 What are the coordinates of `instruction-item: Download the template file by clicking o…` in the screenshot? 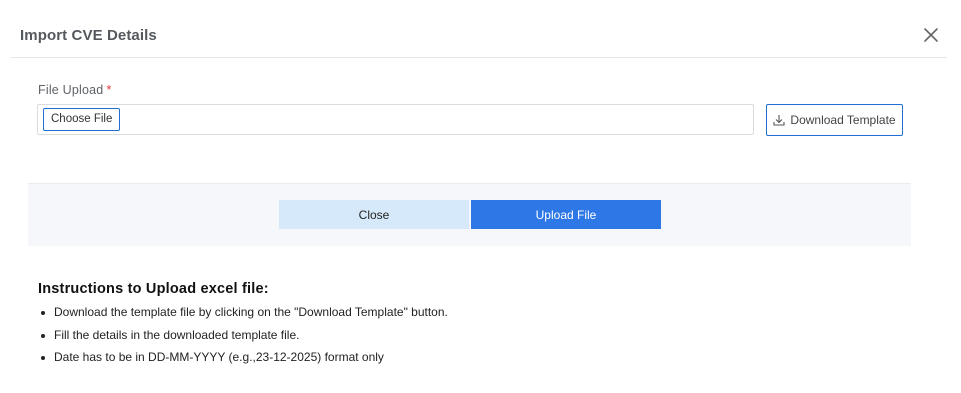 It's located at (243, 316).